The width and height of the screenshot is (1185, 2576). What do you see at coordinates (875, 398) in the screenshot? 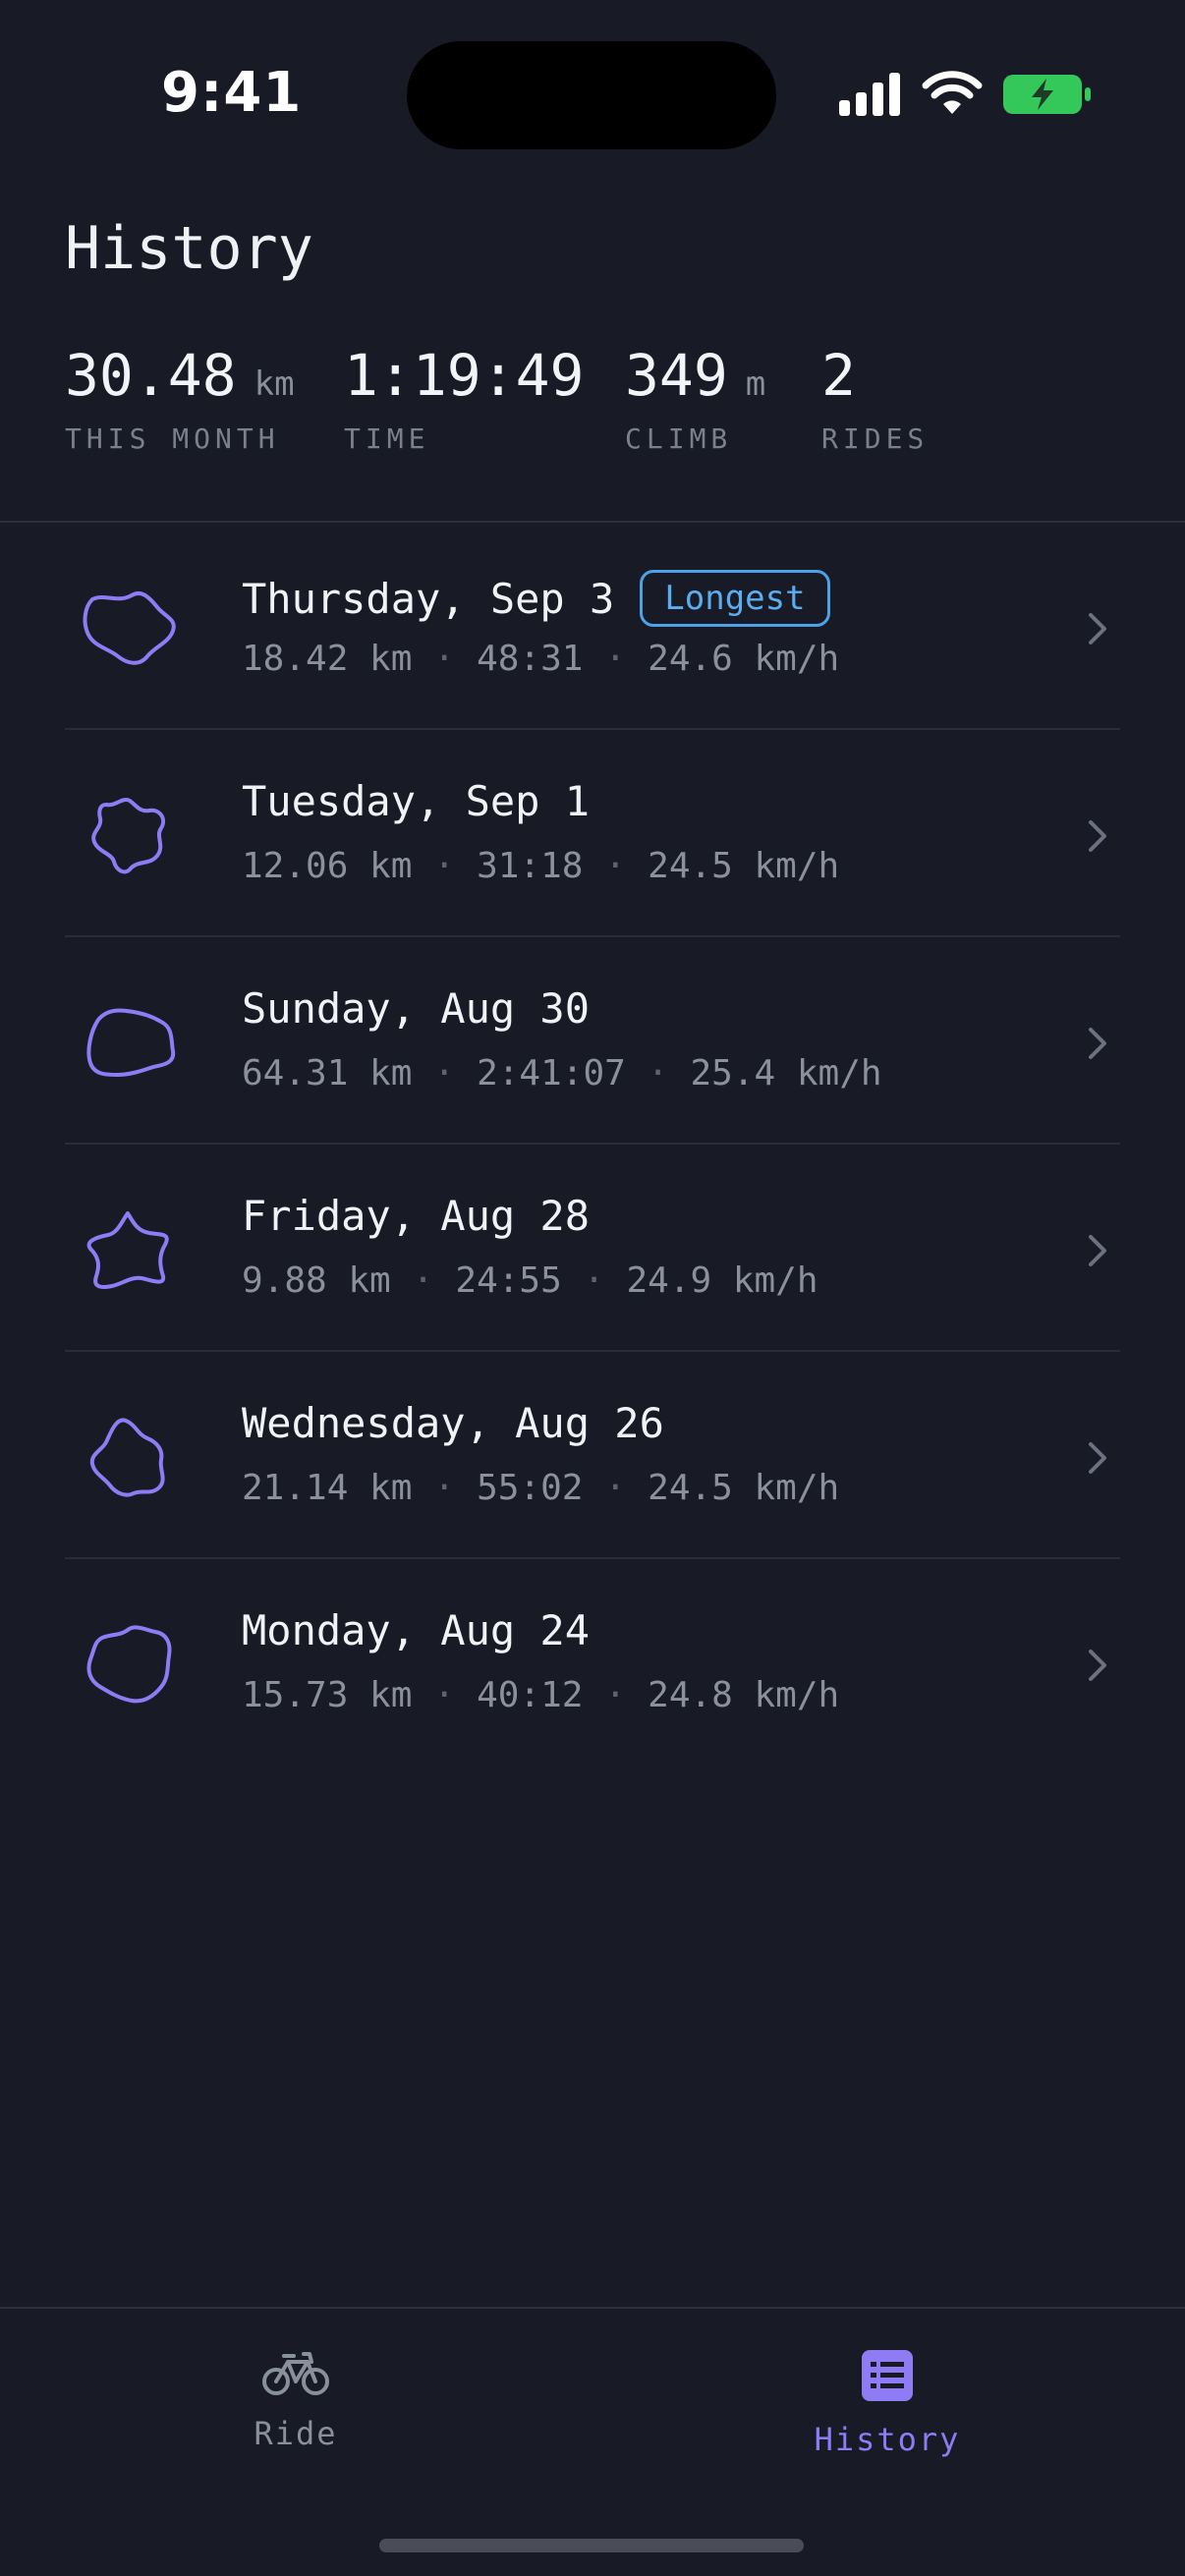
I see `stat-rides: 2 RIDES` at bounding box center [875, 398].